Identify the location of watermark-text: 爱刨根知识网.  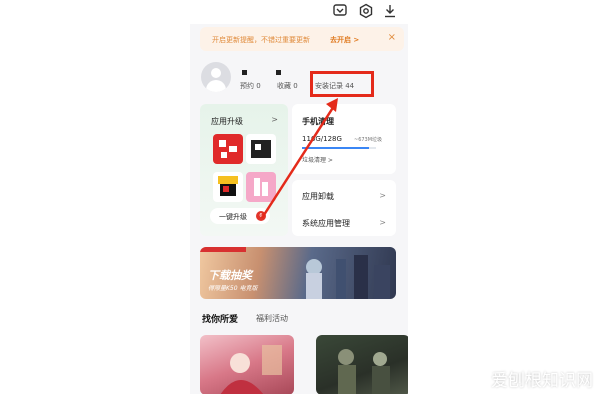
(542, 381).